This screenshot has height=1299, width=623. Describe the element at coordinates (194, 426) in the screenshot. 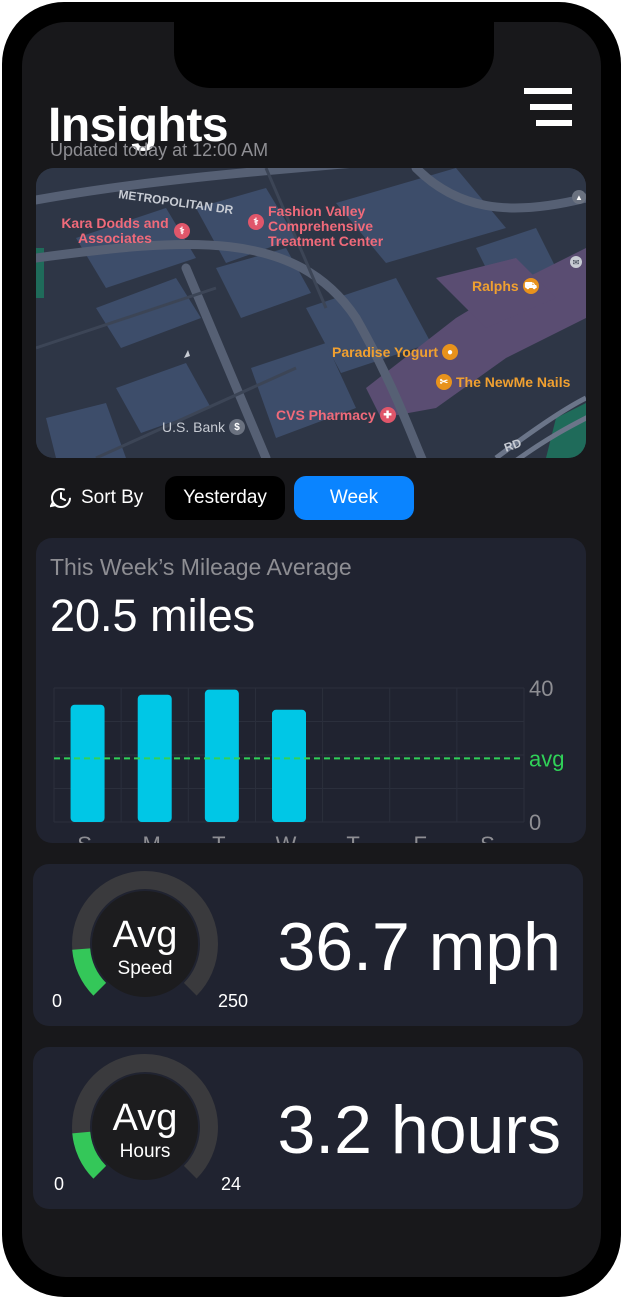

I see `poi-label: U.S. Bank` at that location.